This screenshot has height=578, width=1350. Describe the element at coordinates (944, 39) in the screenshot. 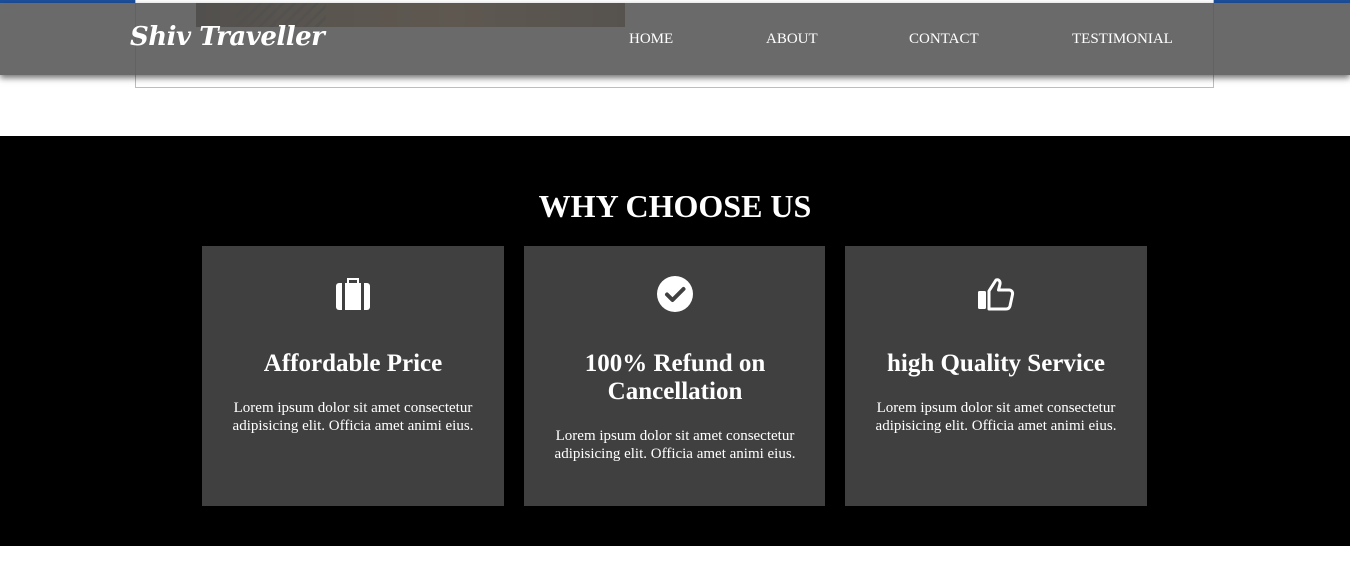

I see `nav-link-contact: CONTACT` at that location.